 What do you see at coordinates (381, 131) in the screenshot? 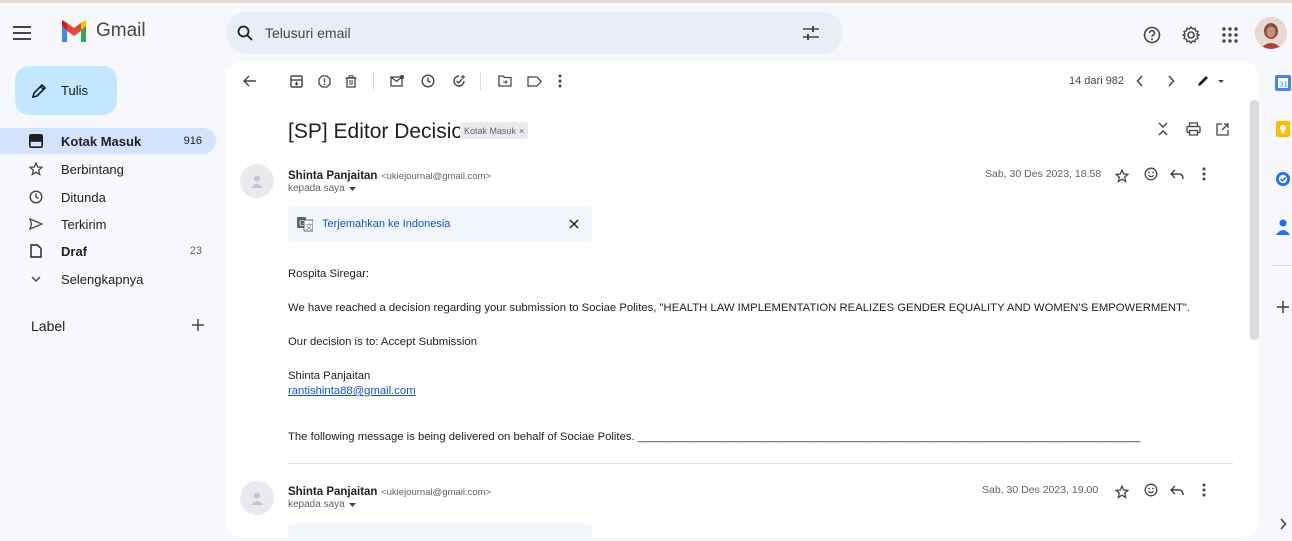
I see `email-subject: [SP] Editor Decision` at bounding box center [381, 131].